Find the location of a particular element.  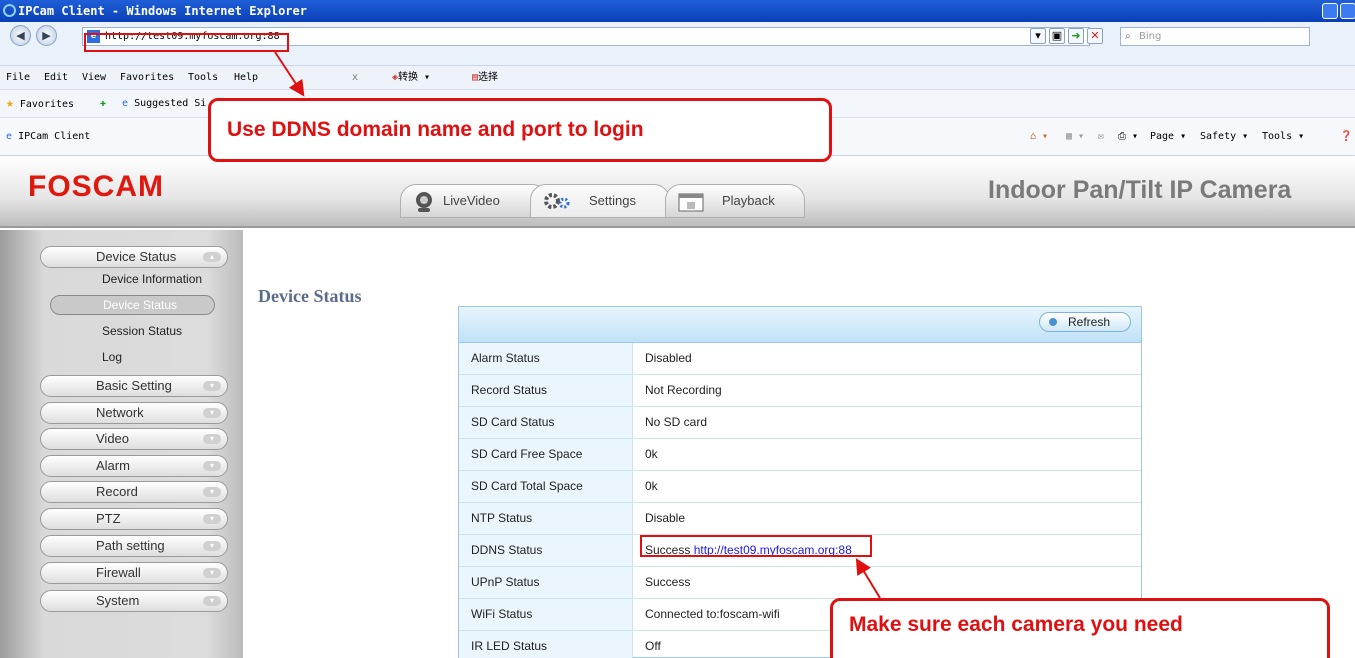

tab-label: Settings is located at coordinates (612, 200).